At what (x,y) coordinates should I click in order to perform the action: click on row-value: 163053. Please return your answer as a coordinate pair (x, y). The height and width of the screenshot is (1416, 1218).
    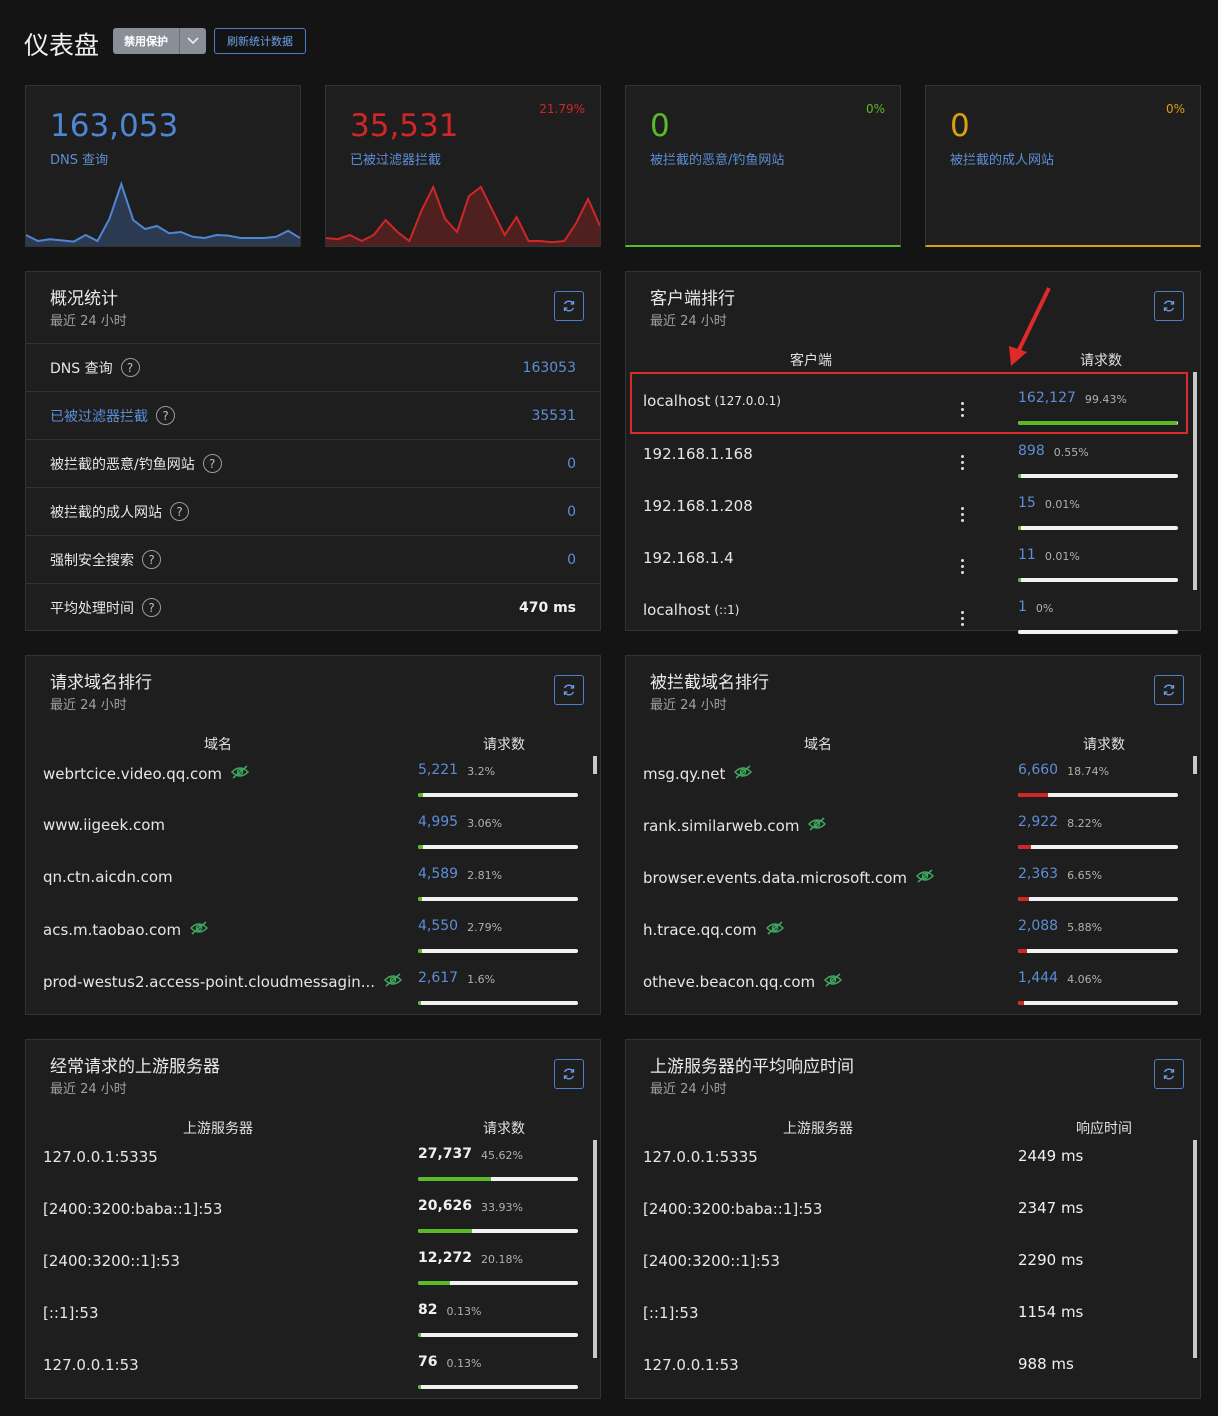
    Looking at the image, I should click on (549, 368).